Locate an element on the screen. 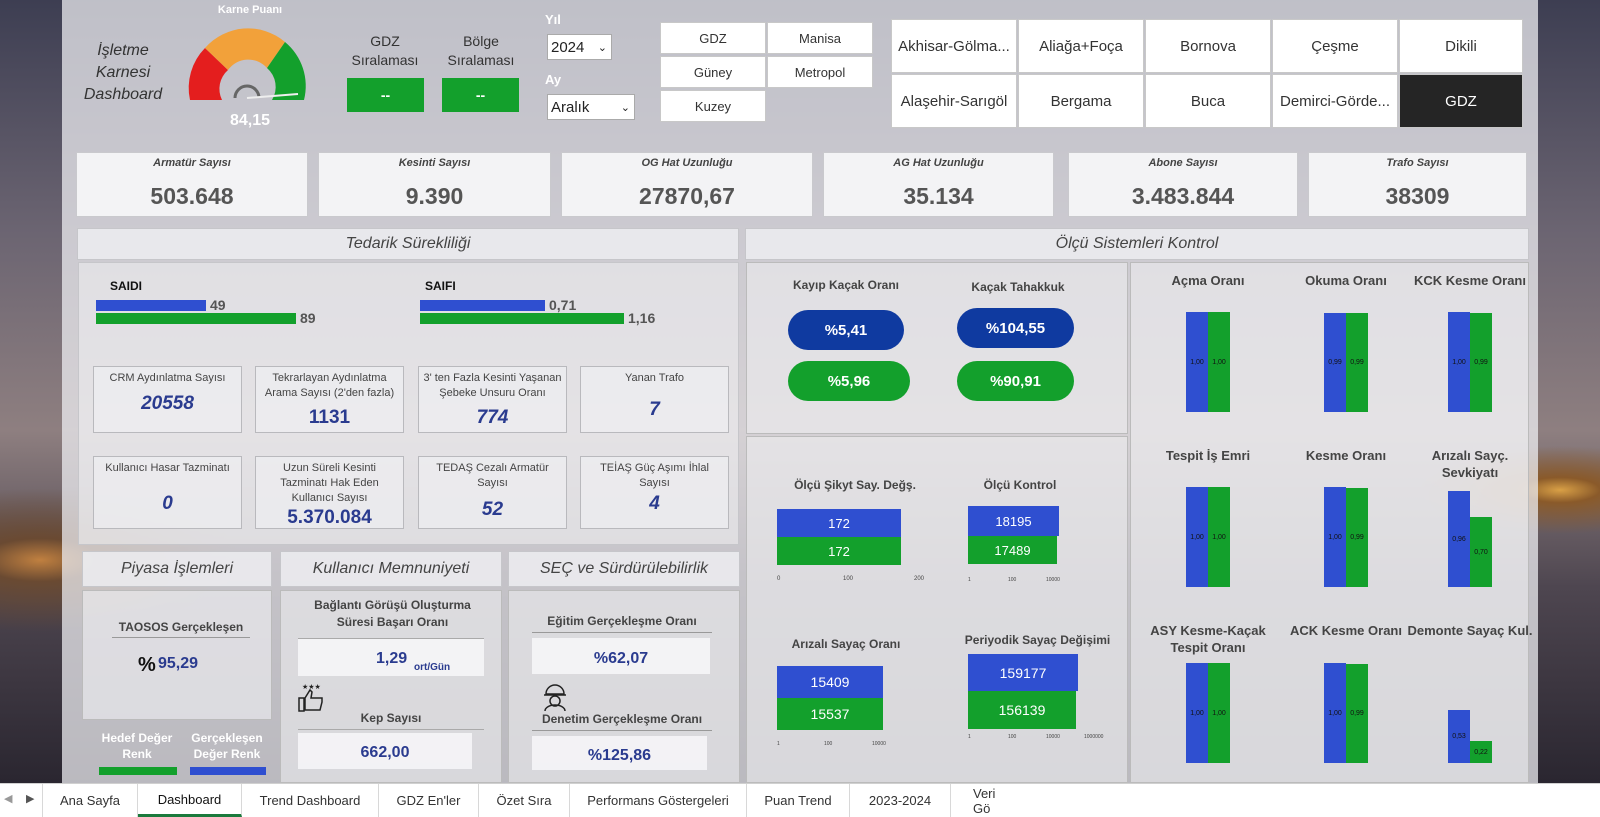 The image size is (1600, 817). tab-performans: Performans Göstergeleri is located at coordinates (658, 800).